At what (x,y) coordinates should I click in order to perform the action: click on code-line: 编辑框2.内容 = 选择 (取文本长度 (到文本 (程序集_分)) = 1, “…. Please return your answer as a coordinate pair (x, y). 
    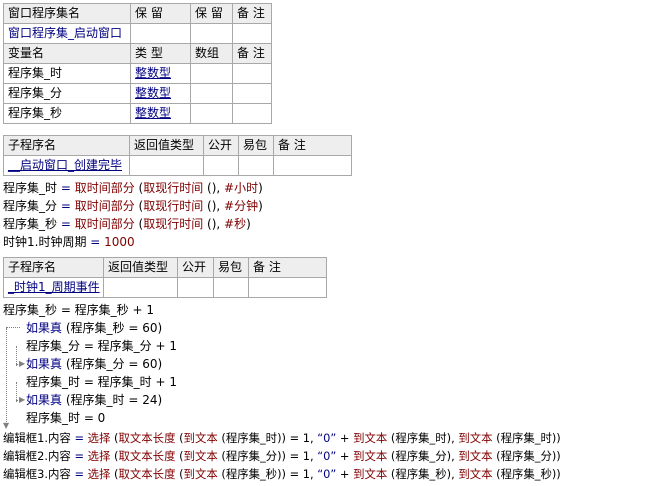
    Looking at the image, I should click on (282, 456).